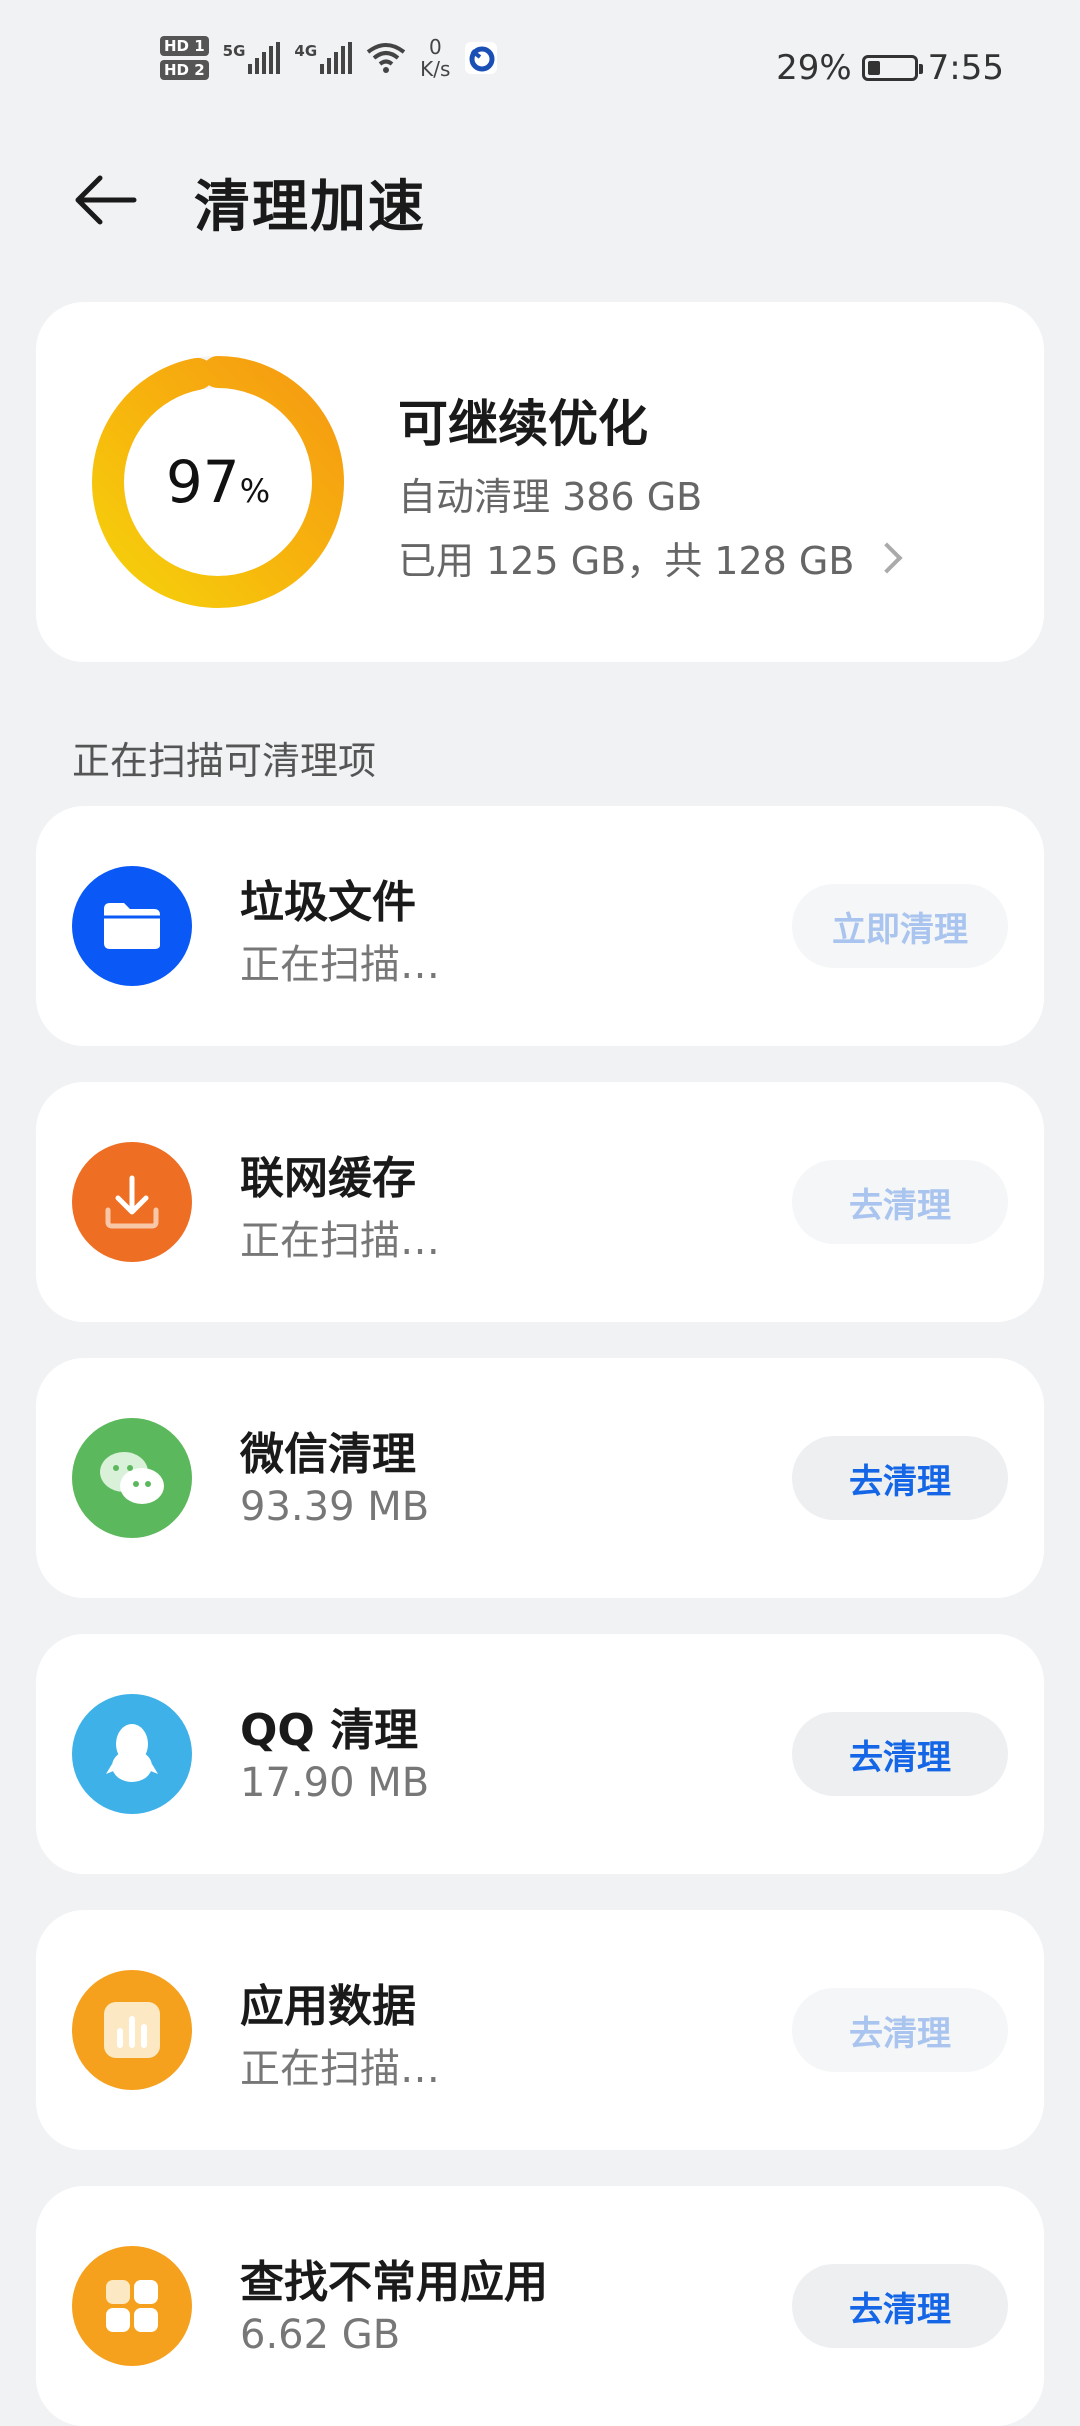  What do you see at coordinates (320, 2335) in the screenshot?
I see `item-size: 6.62 GB` at bounding box center [320, 2335].